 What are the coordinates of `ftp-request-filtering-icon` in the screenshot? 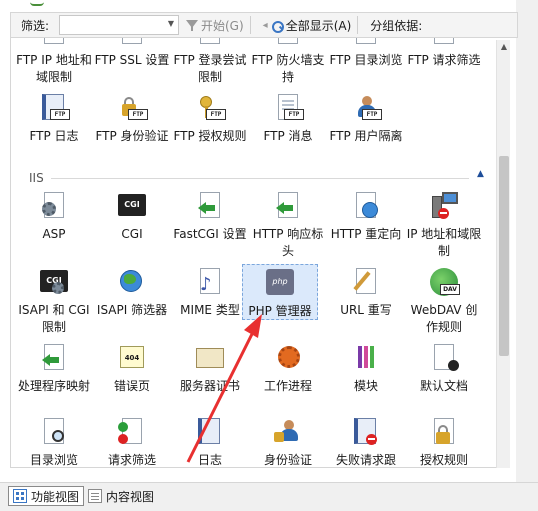 It's located at (444, 43).